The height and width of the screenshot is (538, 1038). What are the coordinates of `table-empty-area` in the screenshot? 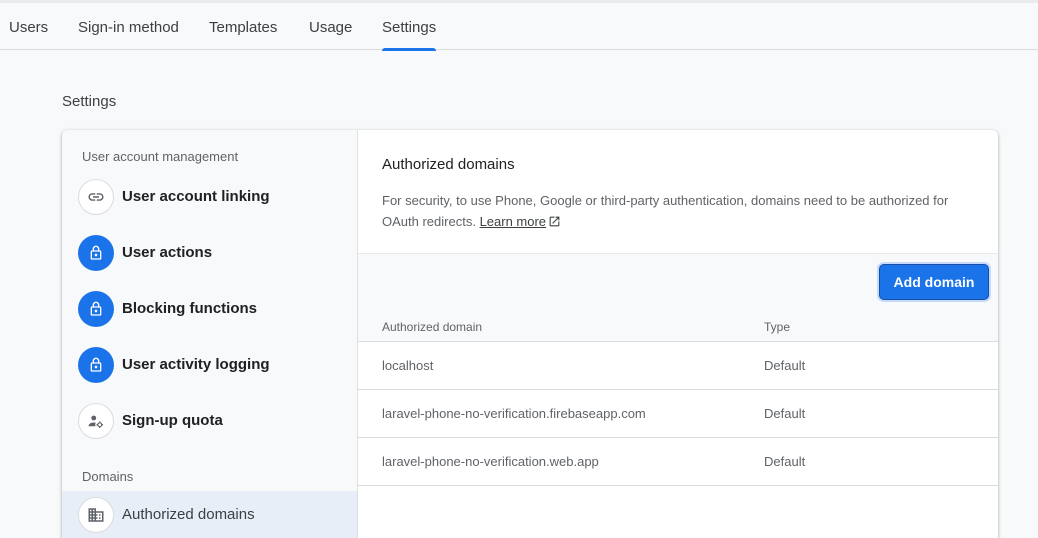 It's located at (678, 512).